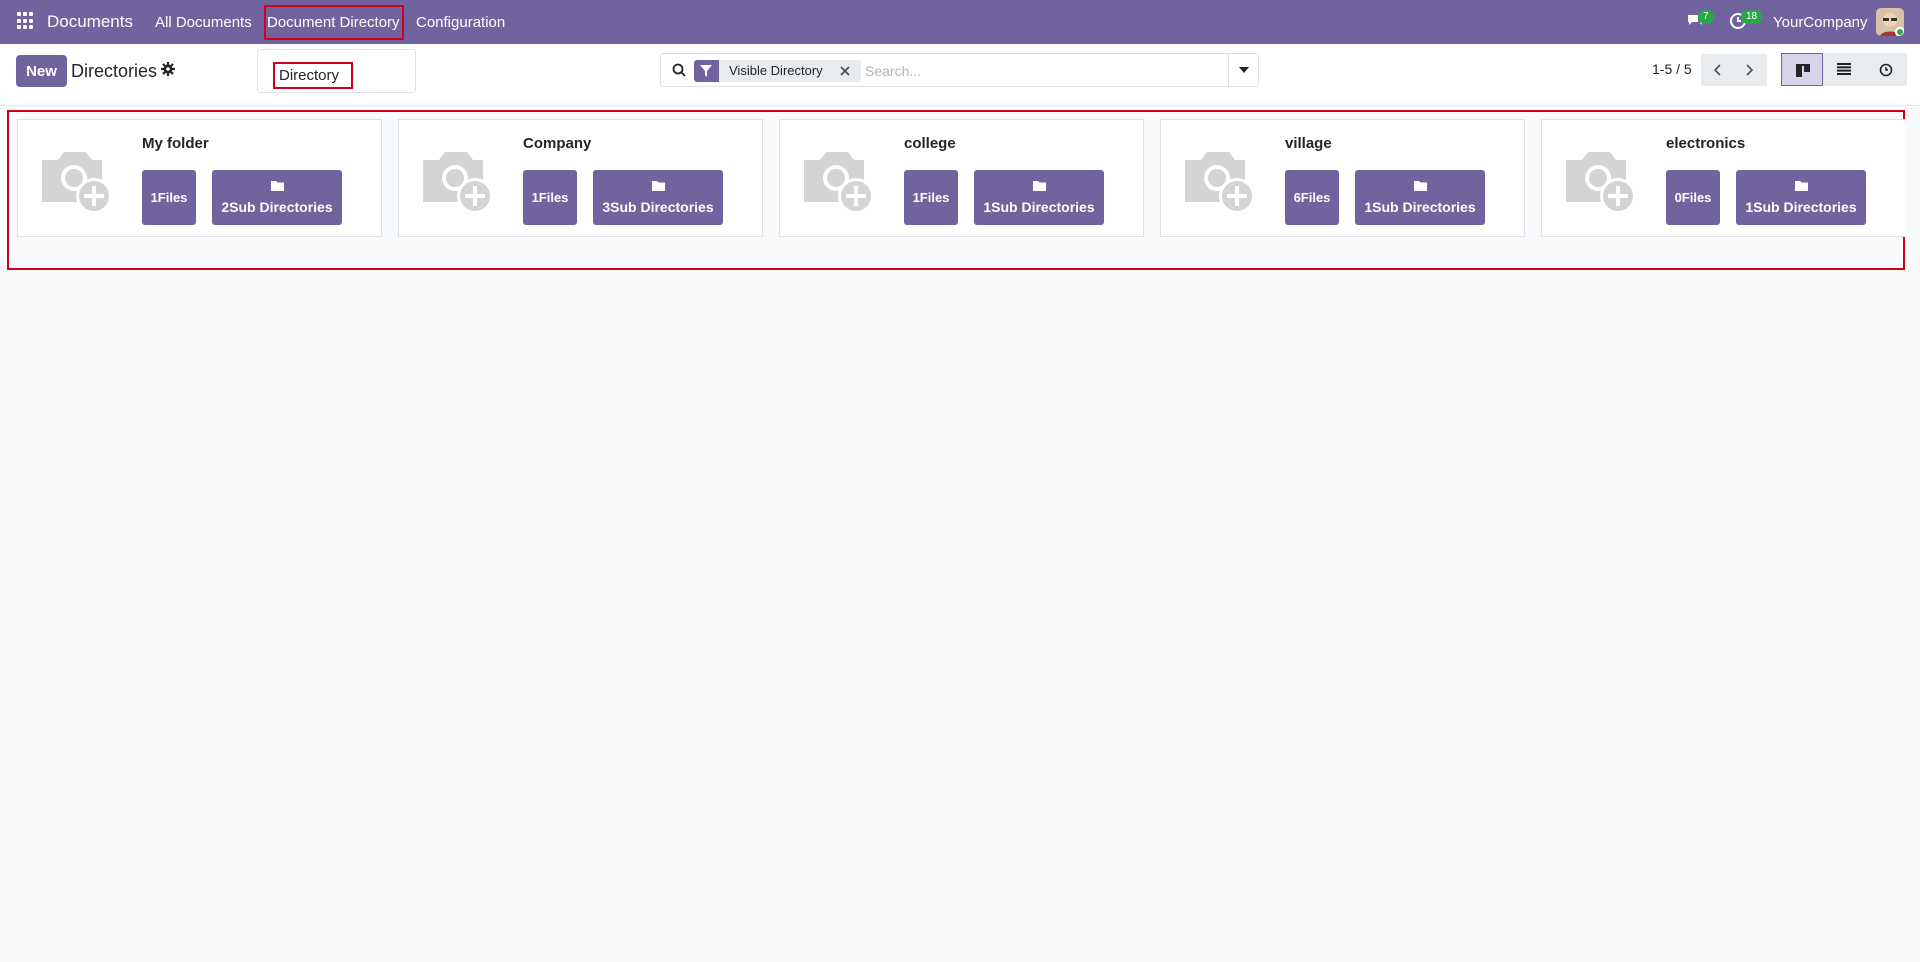  I want to click on chevron-left-icon, so click(1717, 70).